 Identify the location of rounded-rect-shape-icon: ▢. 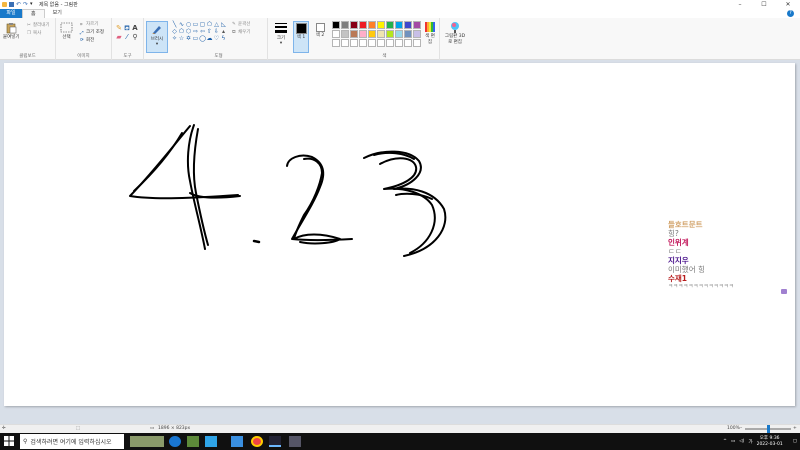
(202, 24).